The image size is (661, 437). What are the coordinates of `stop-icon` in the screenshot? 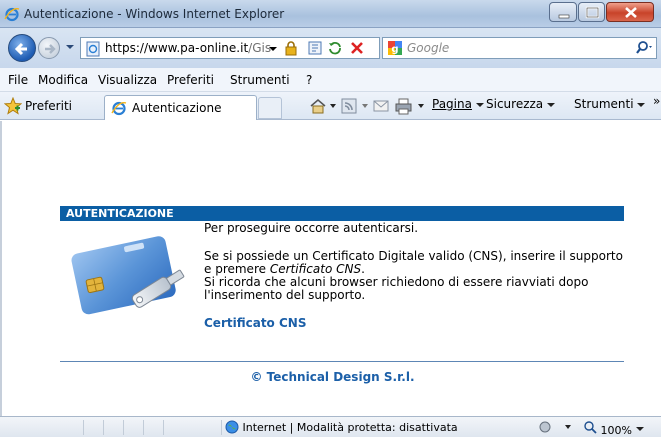 It's located at (357, 48).